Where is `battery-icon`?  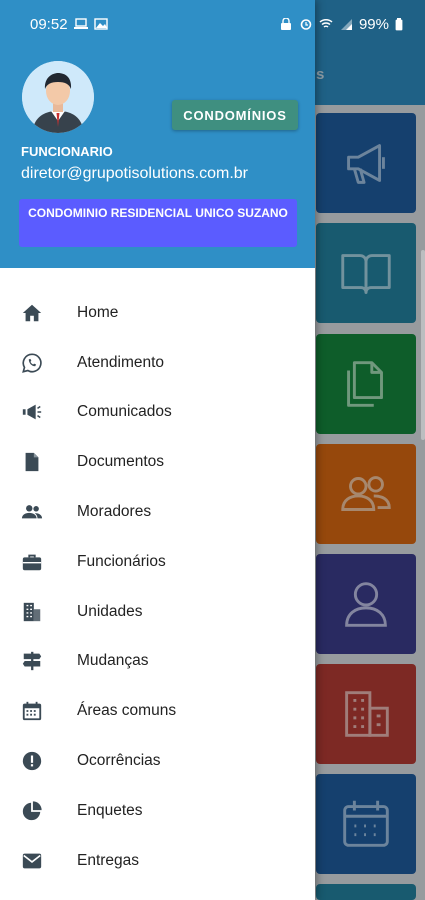 battery-icon is located at coordinates (399, 23).